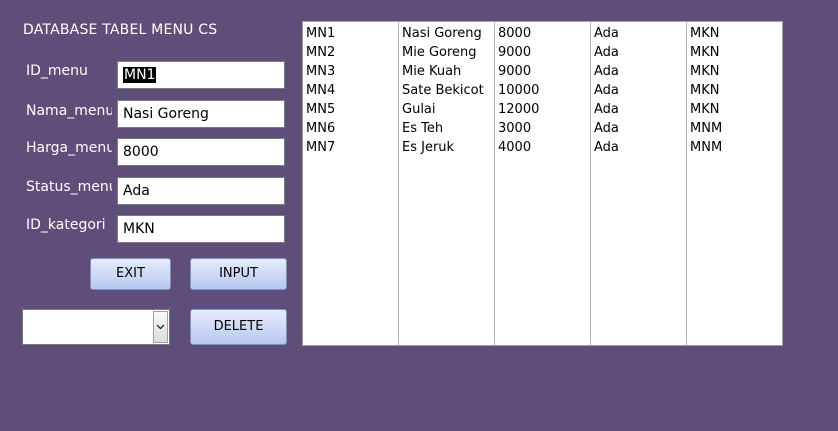  What do you see at coordinates (448, 90) in the screenshot?
I see `table-cell: Sate Bekicot` at bounding box center [448, 90].